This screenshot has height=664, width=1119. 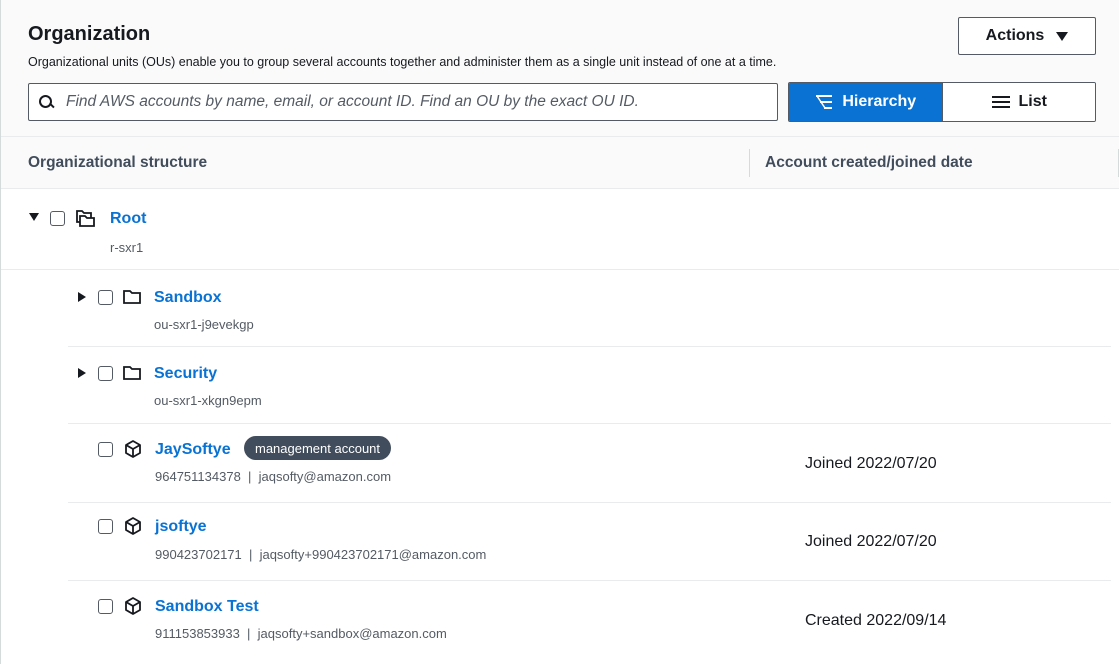 What do you see at coordinates (208, 400) in the screenshot?
I see `ou-id: ou-sxr1-xkgn9epm` at bounding box center [208, 400].